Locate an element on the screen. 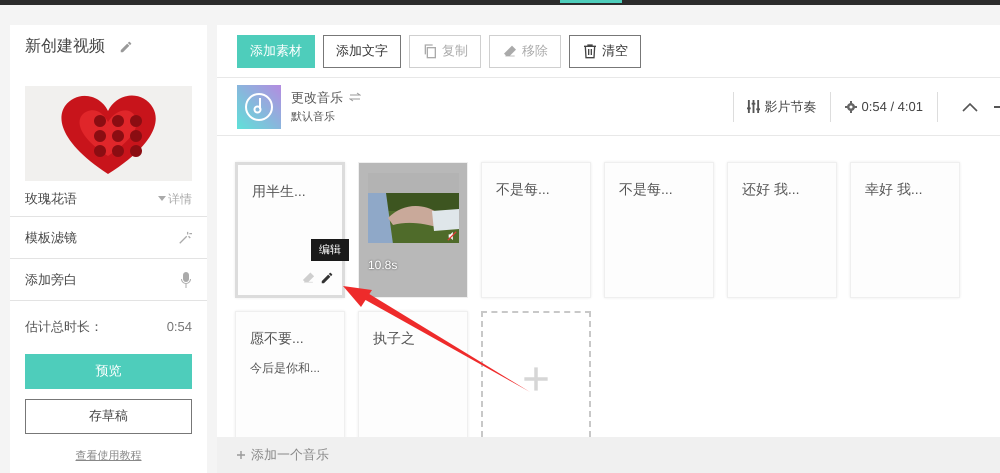 This screenshot has height=473, width=1000. save-draft-button: 存草稿 is located at coordinates (108, 416).